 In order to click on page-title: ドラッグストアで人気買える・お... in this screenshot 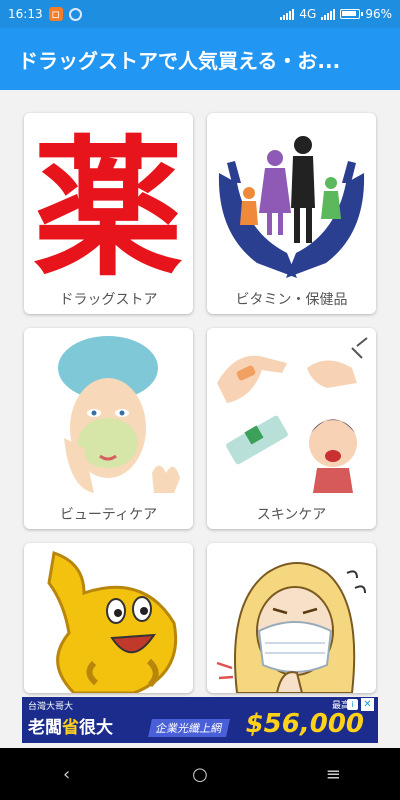, I will do `click(179, 60)`.